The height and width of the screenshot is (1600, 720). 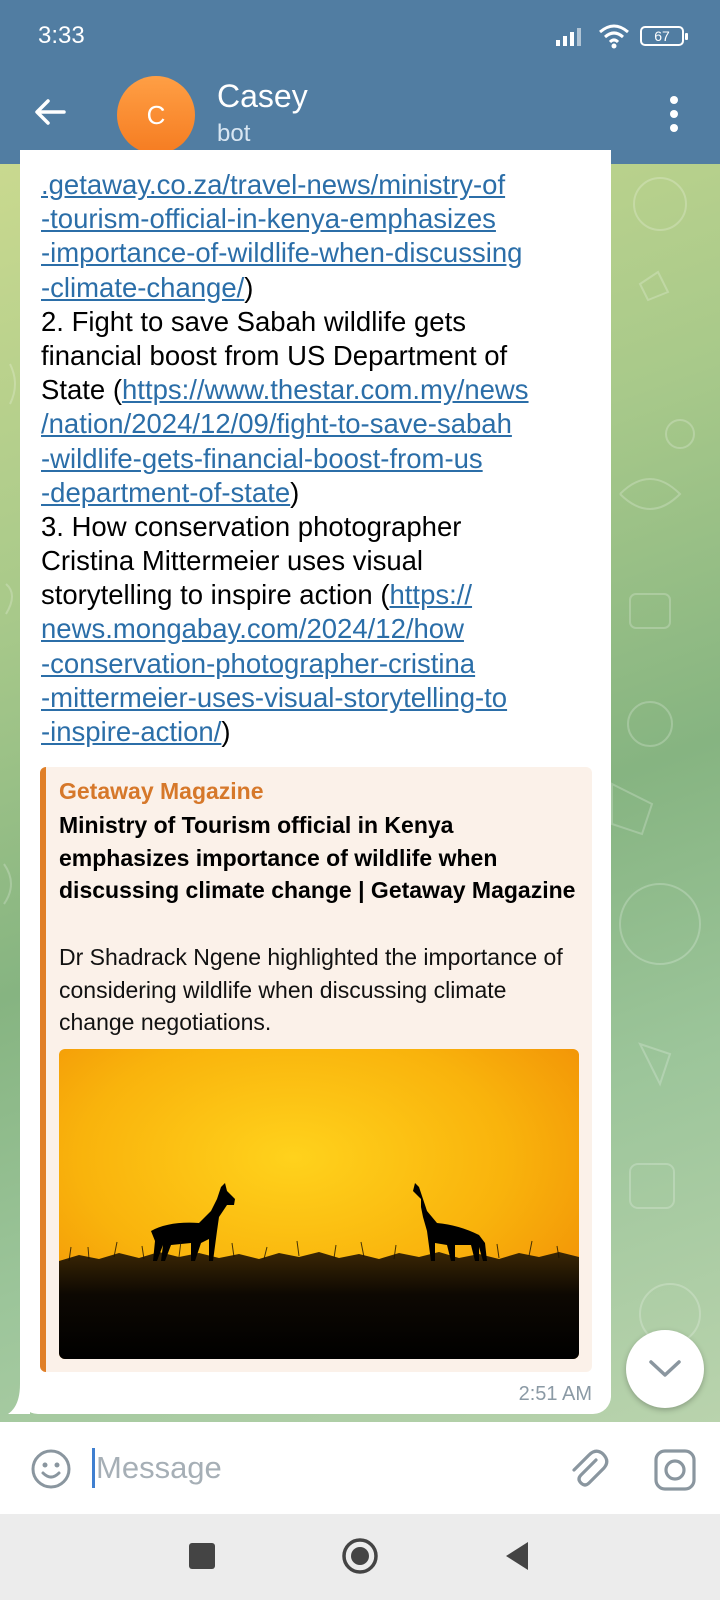 I want to click on message-line: -department-of-state), so click(x=321, y=493).